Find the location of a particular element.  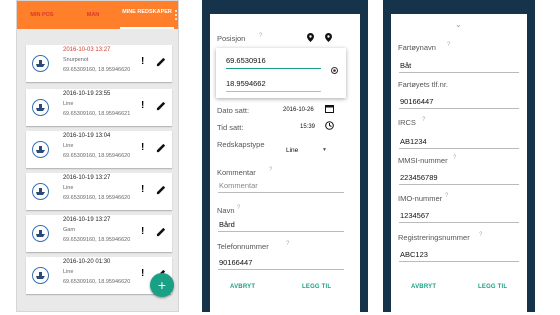

comment-label: Kommentar is located at coordinates (236, 172).